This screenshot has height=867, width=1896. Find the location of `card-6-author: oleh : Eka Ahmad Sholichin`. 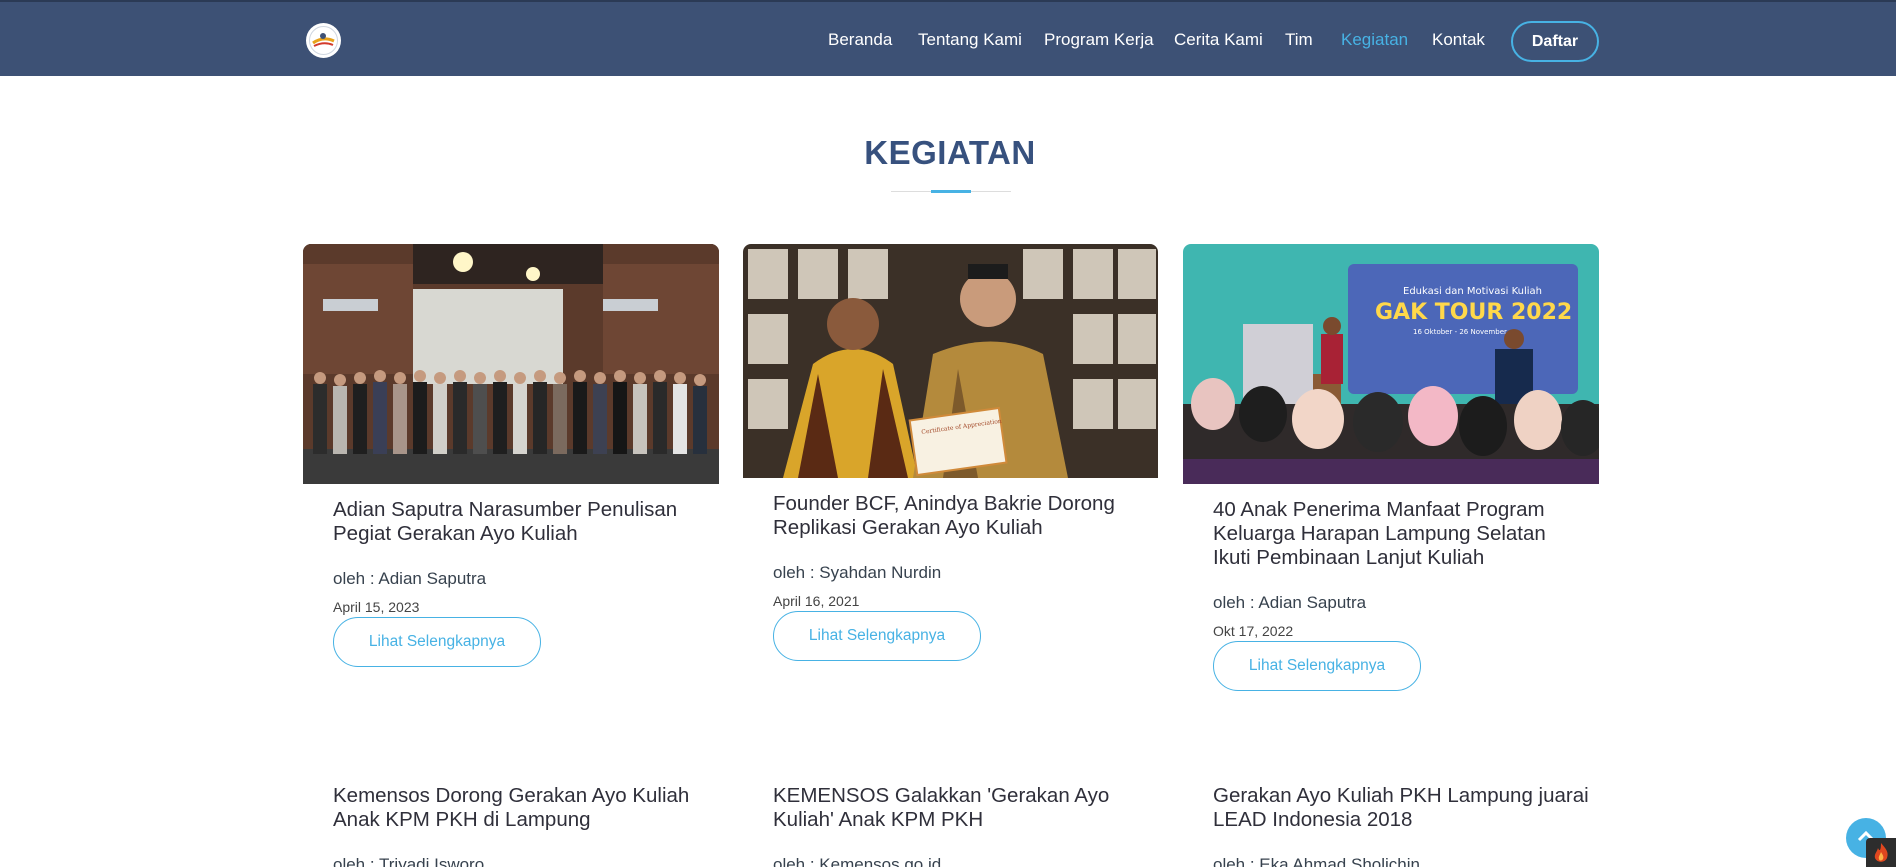

card-6-author: oleh : Eka Ahmad Sholichin is located at coordinates (1316, 861).